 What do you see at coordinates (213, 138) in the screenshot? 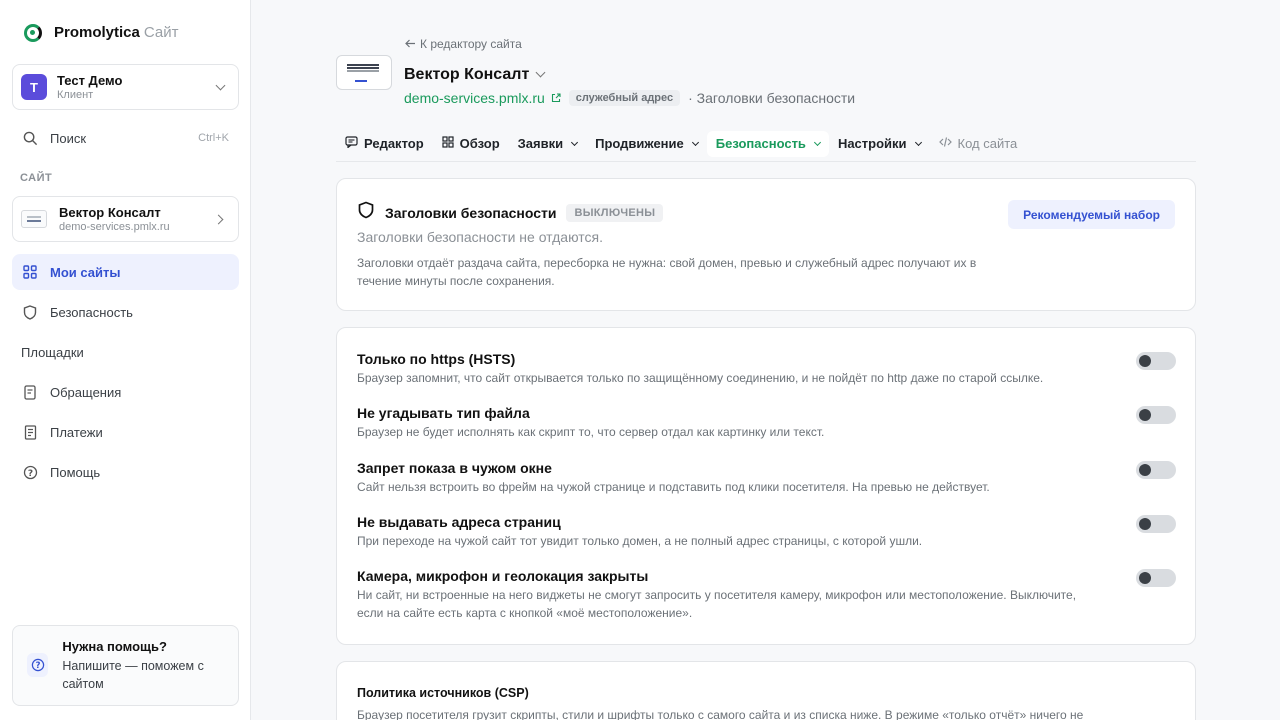
I see `search-shortcut: Ctrl+K` at bounding box center [213, 138].